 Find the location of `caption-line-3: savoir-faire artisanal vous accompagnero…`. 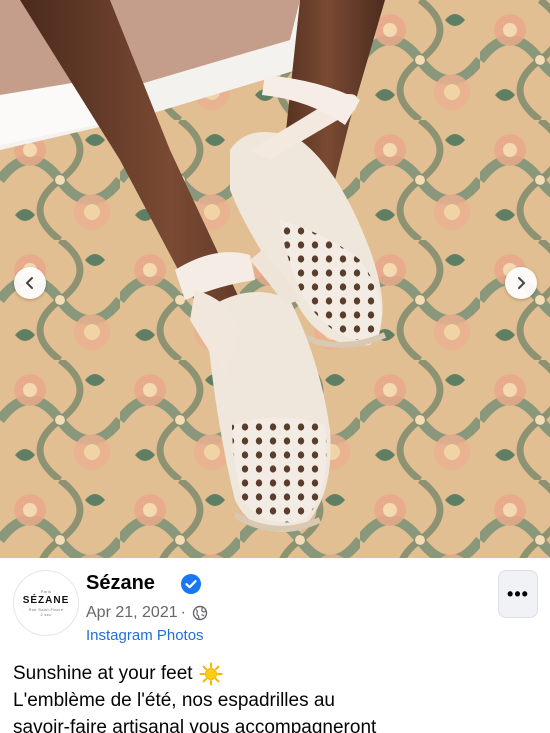

caption-line-3: savoir-faire artisanal vous accompagnero… is located at coordinates (195, 725).